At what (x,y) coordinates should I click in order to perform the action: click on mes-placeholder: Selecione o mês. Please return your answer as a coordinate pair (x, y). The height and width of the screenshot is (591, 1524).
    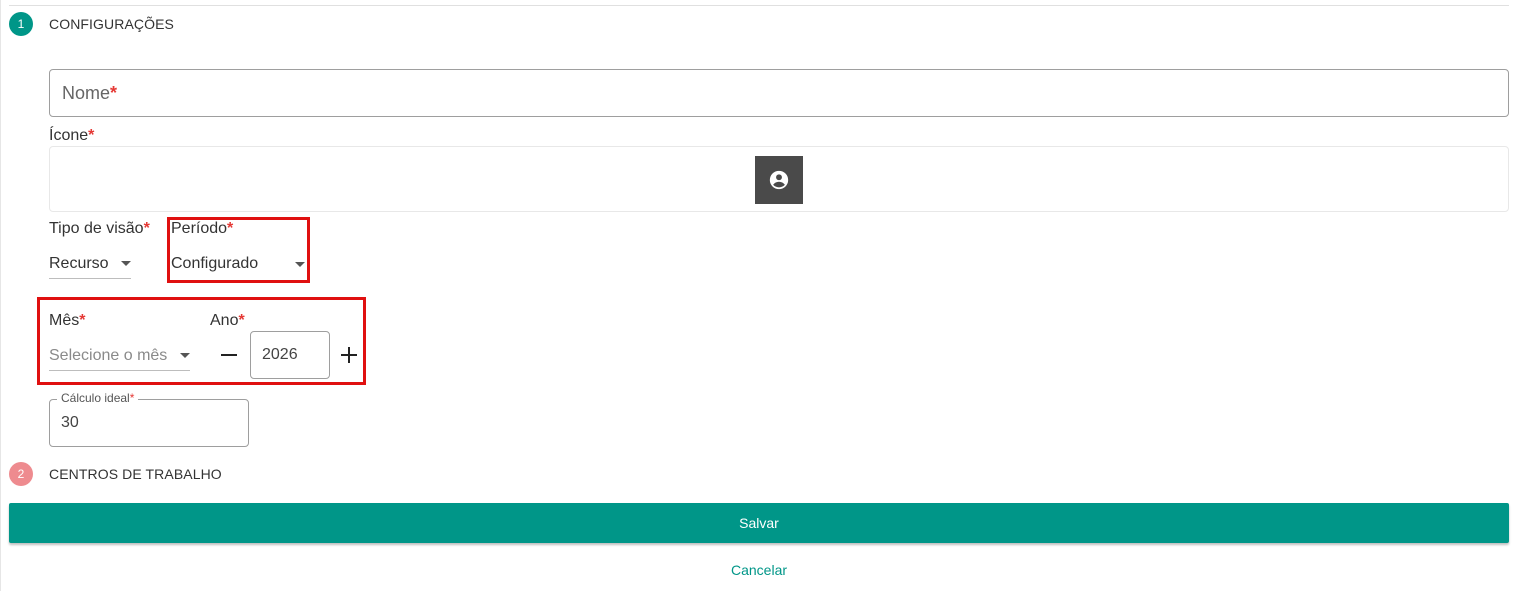
    Looking at the image, I should click on (108, 355).